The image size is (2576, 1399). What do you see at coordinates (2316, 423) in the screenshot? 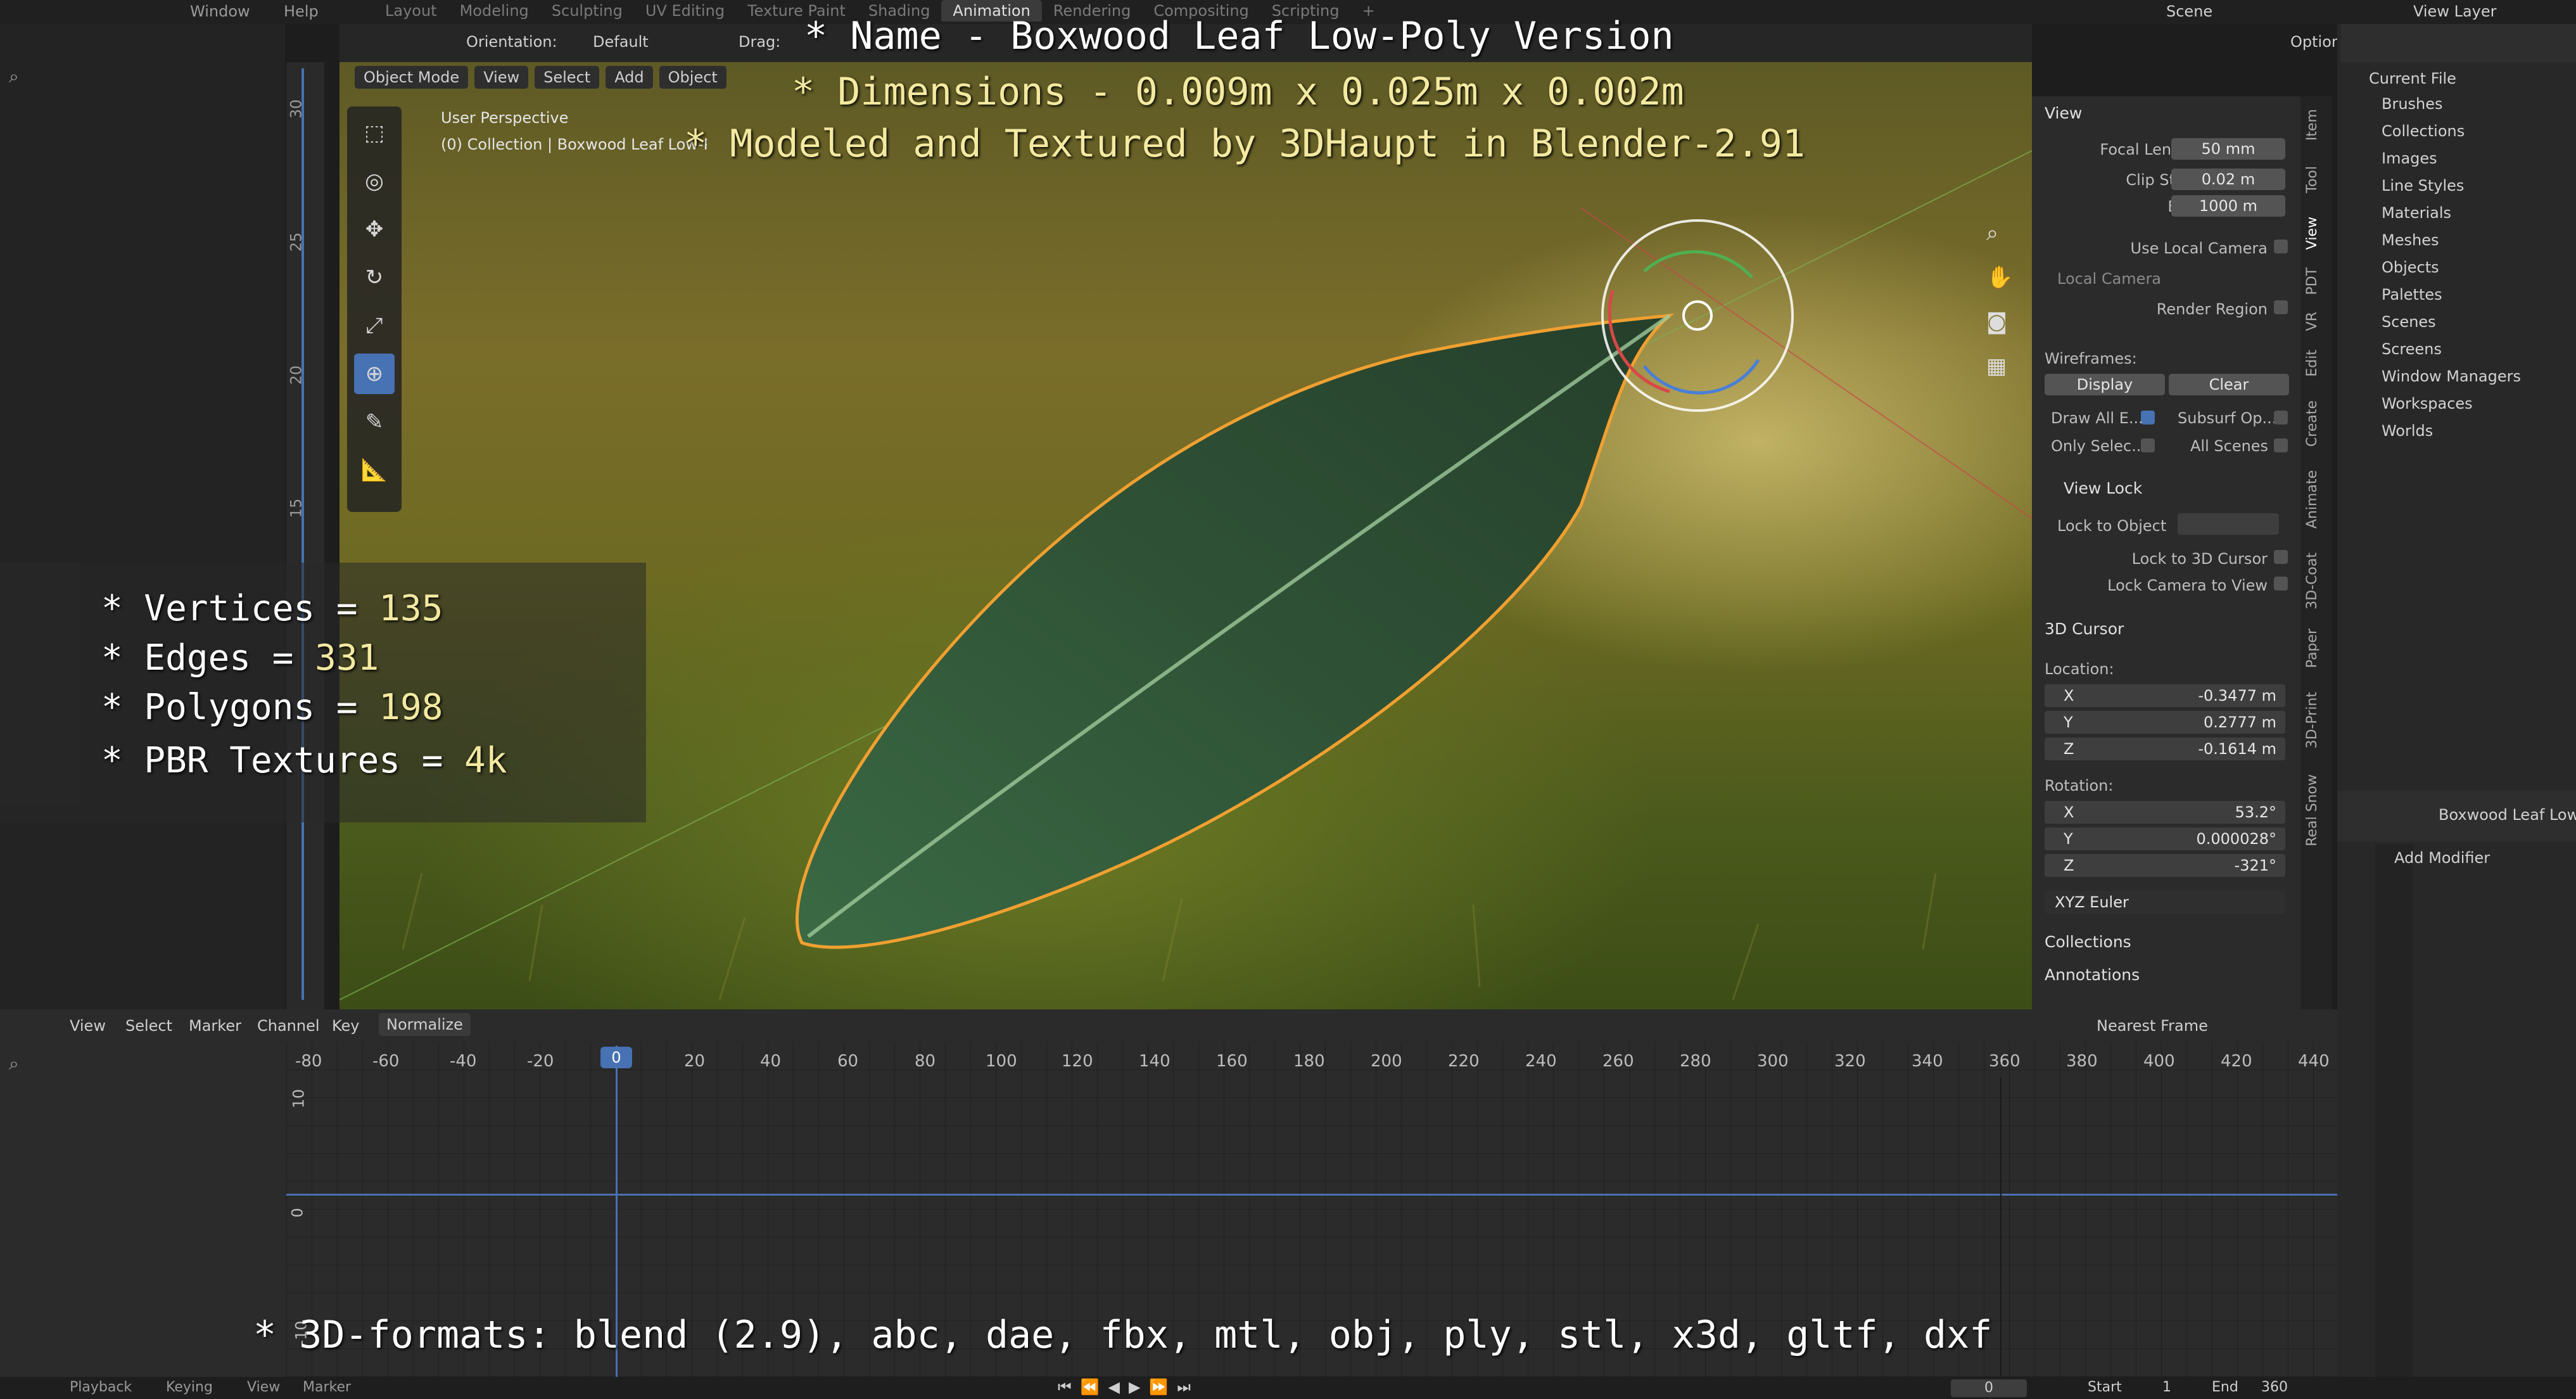
I see `tab-create: Create` at bounding box center [2316, 423].